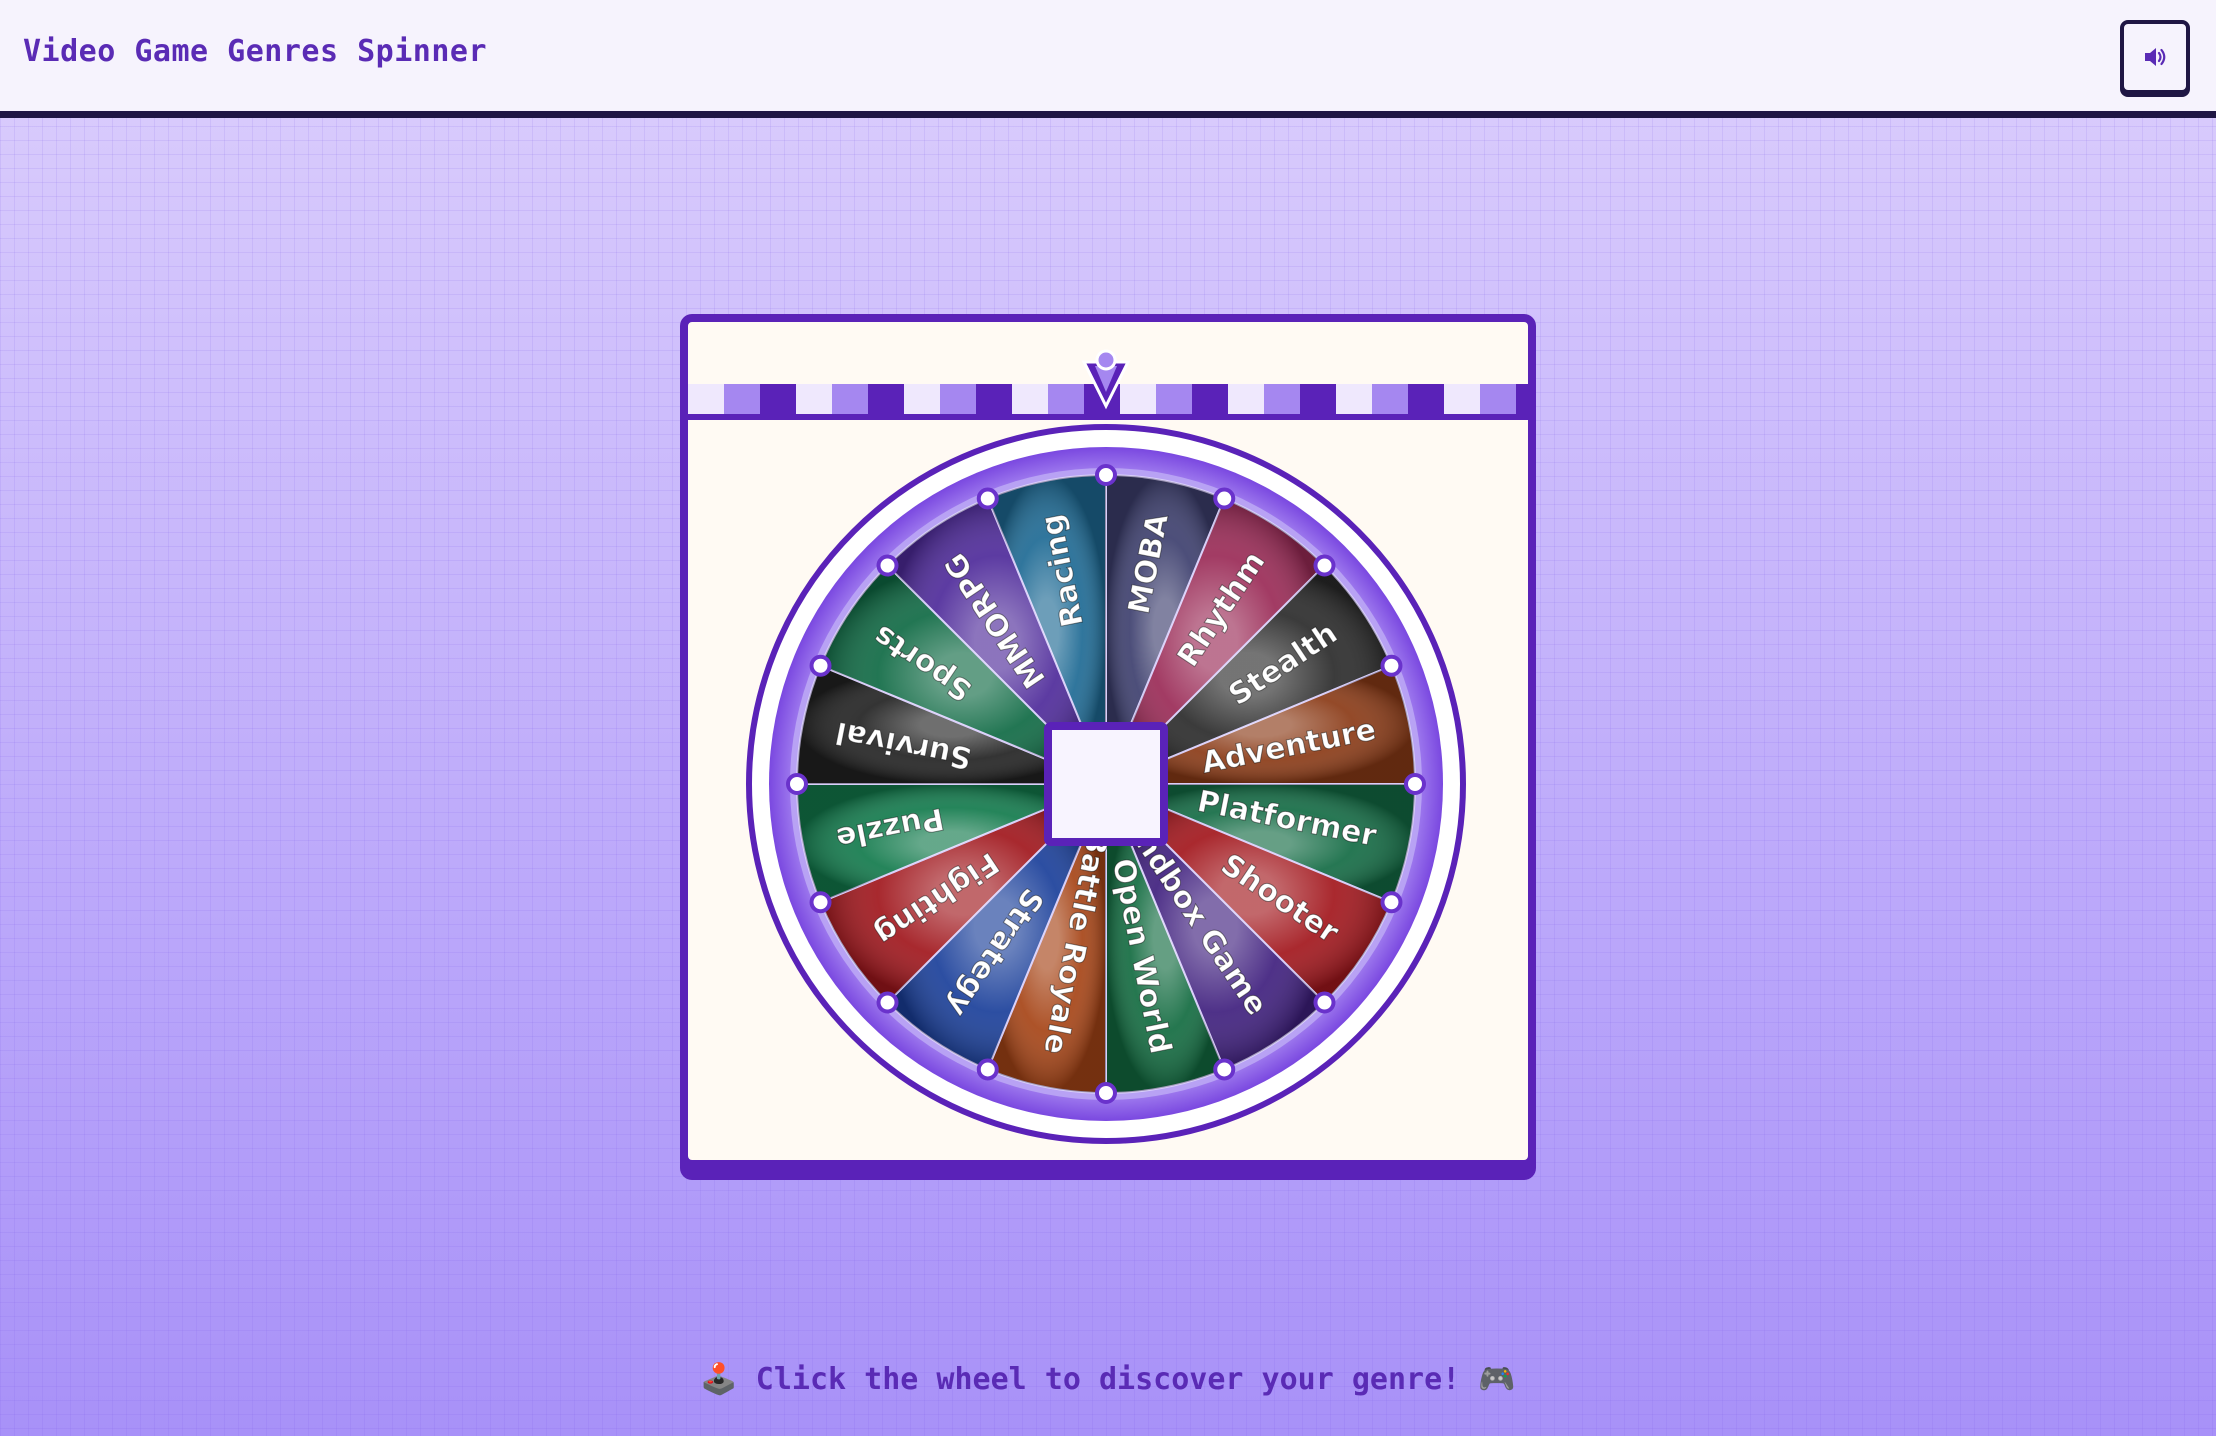 Image resolution: width=2216 pixels, height=1436 pixels. I want to click on speaker-volume-icon, so click(2155, 57).